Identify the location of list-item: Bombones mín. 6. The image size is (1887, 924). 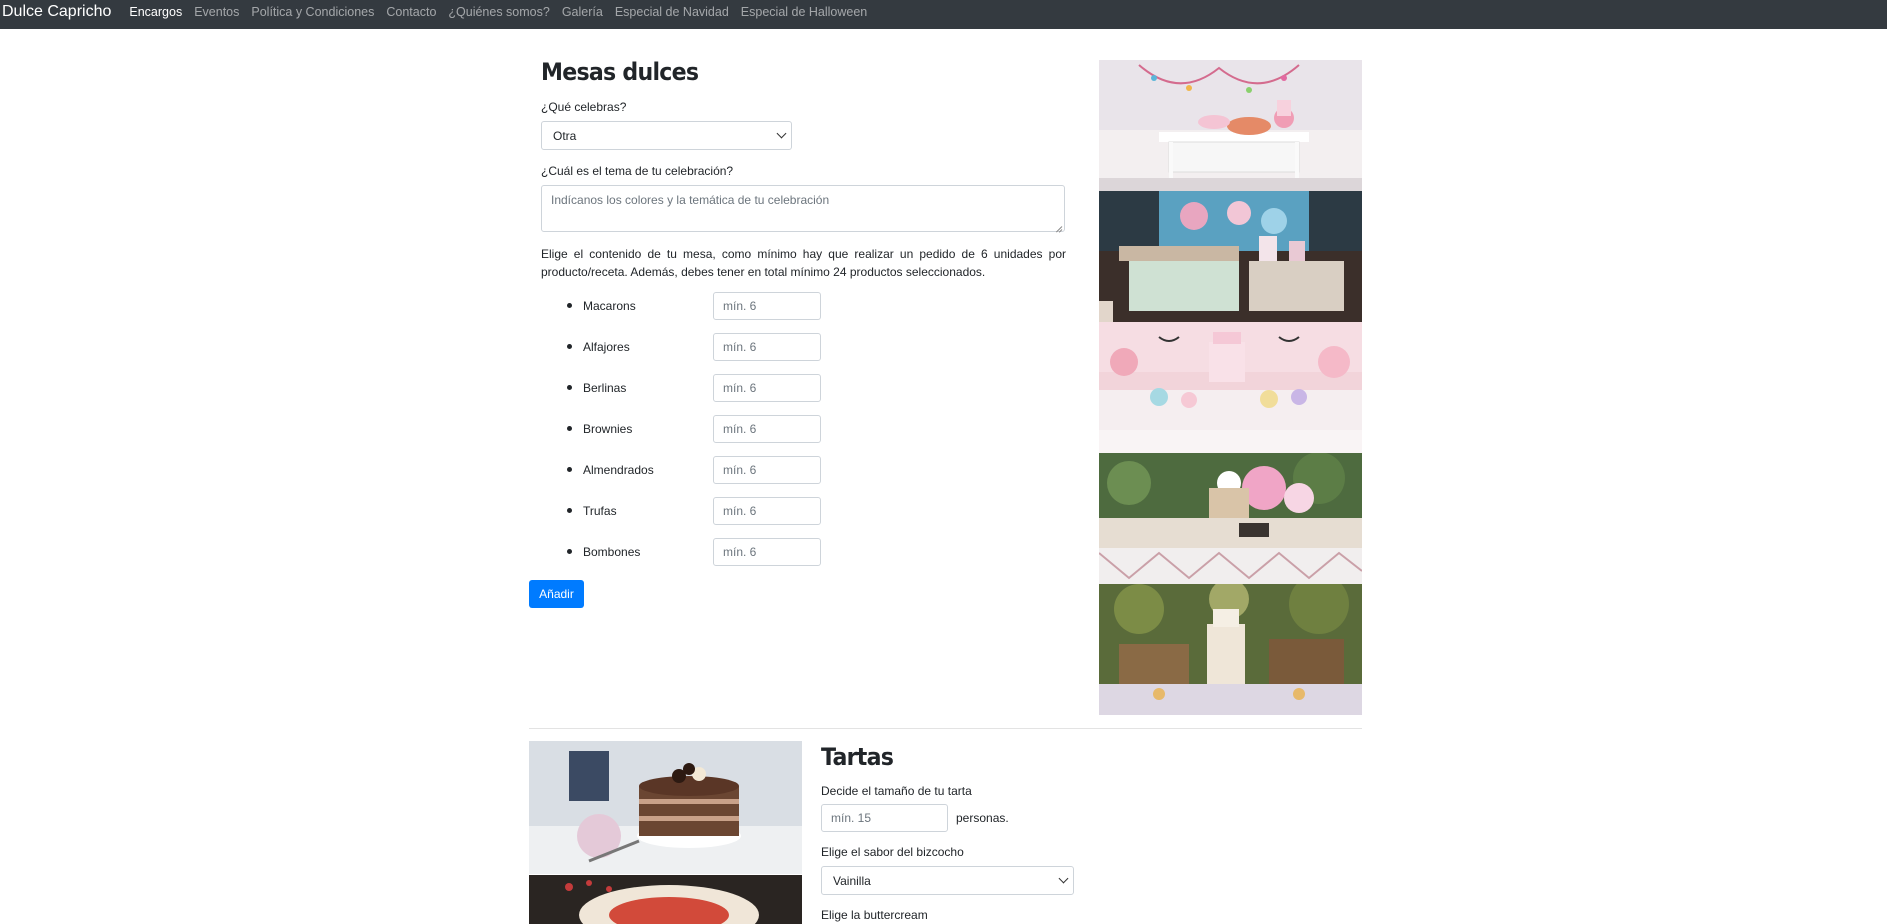
(810, 551).